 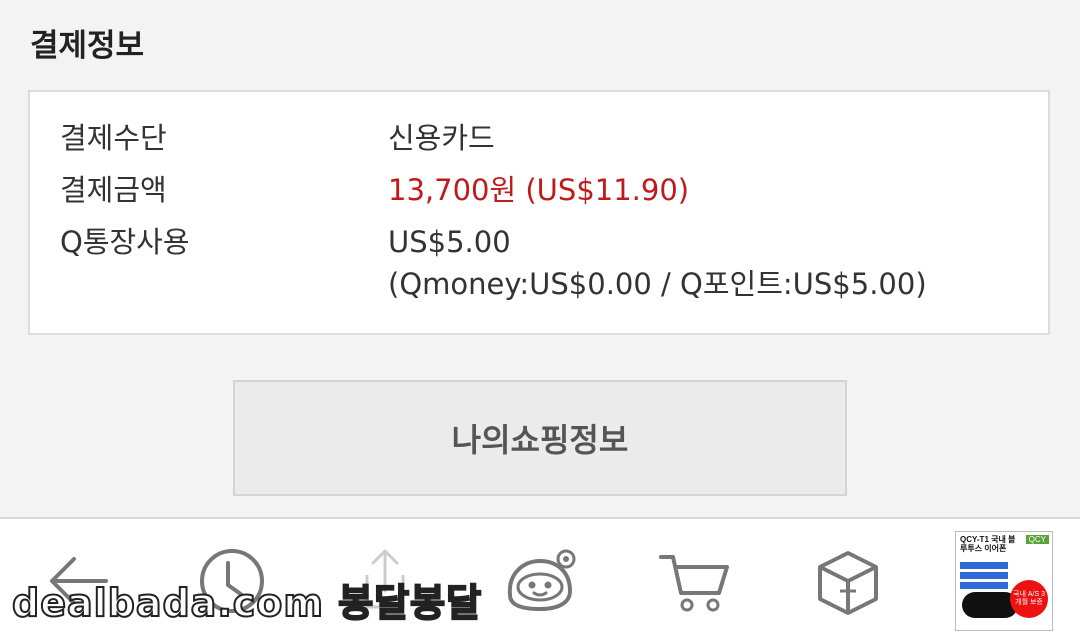 I want to click on payment-amount-label: 결제금액, so click(x=113, y=190).